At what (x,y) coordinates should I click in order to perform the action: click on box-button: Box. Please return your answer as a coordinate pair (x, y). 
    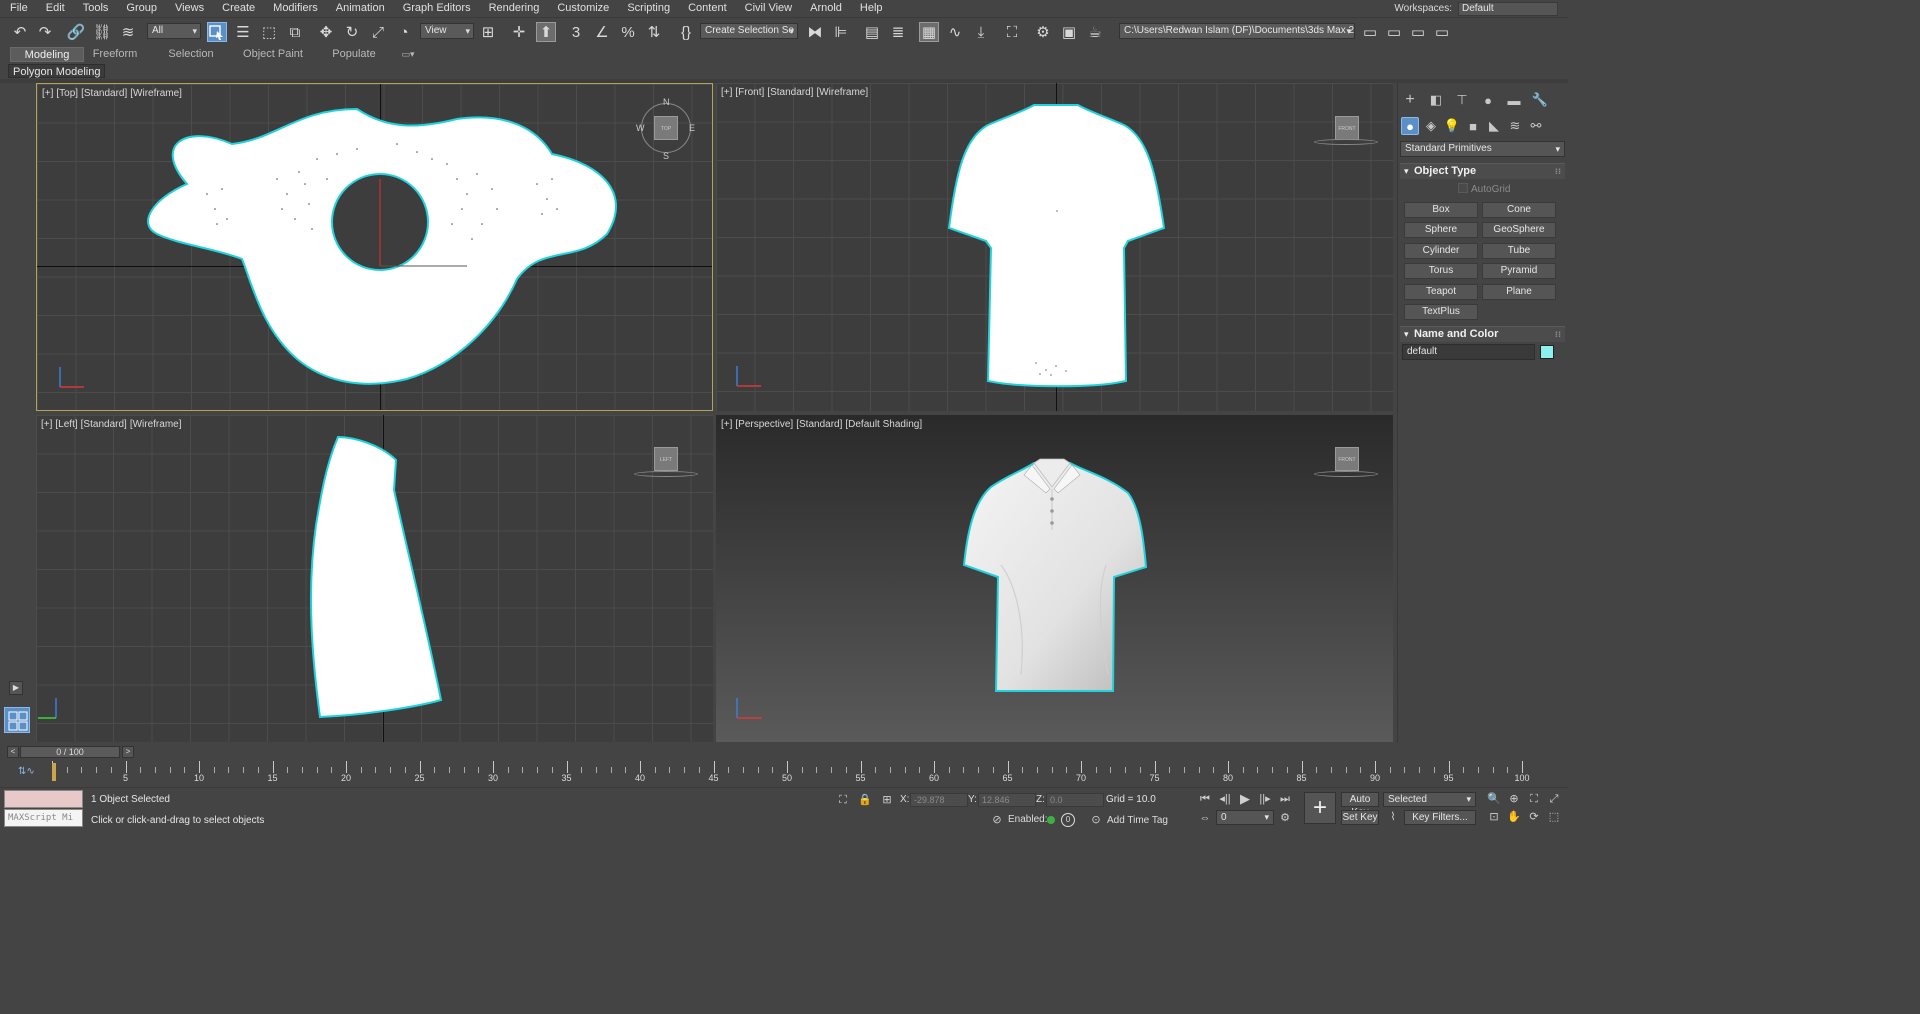
    Looking at the image, I should click on (1441, 210).